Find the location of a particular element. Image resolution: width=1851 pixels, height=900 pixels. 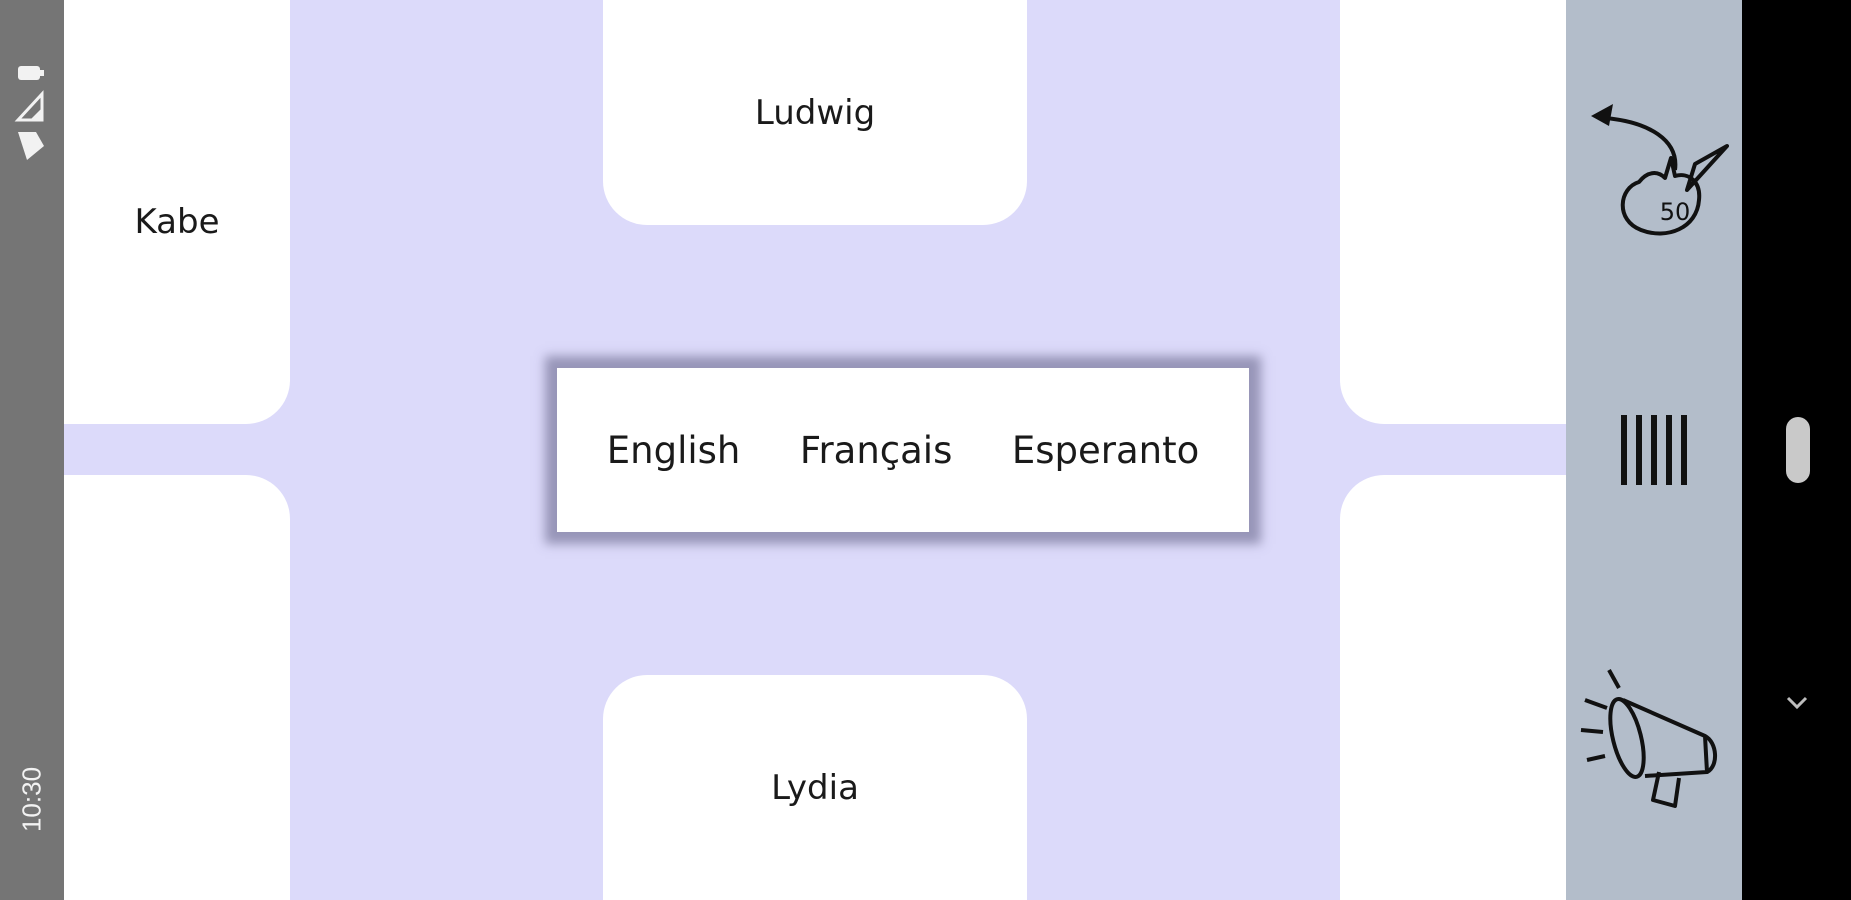

announce-button is located at coordinates (1654, 740).